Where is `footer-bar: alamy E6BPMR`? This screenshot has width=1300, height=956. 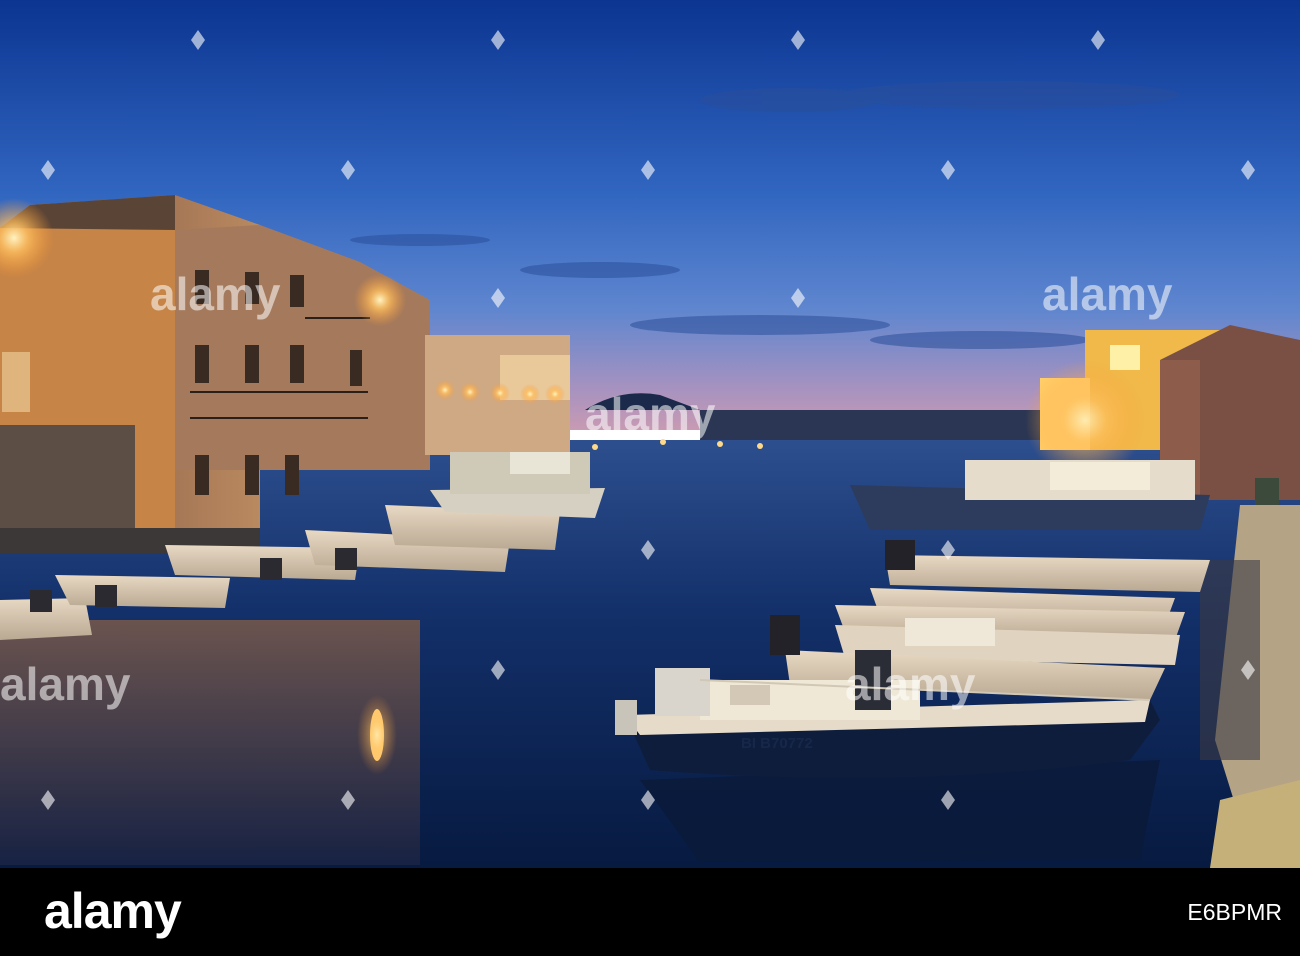 footer-bar: alamy E6BPMR is located at coordinates (650, 912).